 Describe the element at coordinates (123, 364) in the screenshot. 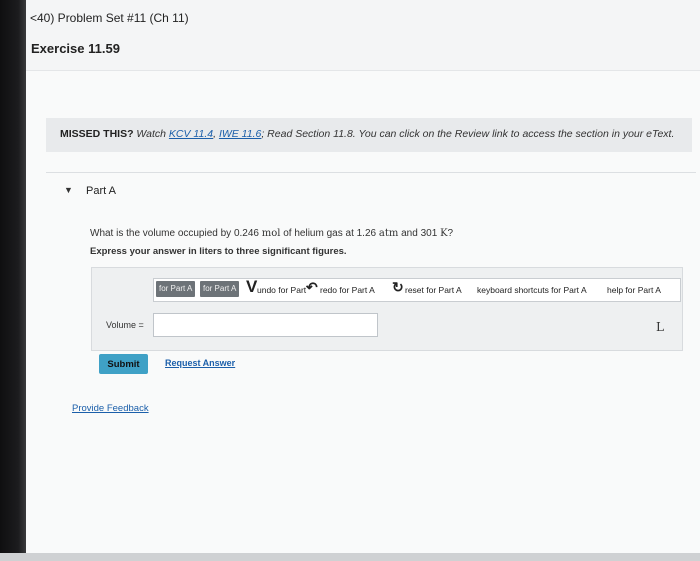

I see `submit-button: Submit` at that location.